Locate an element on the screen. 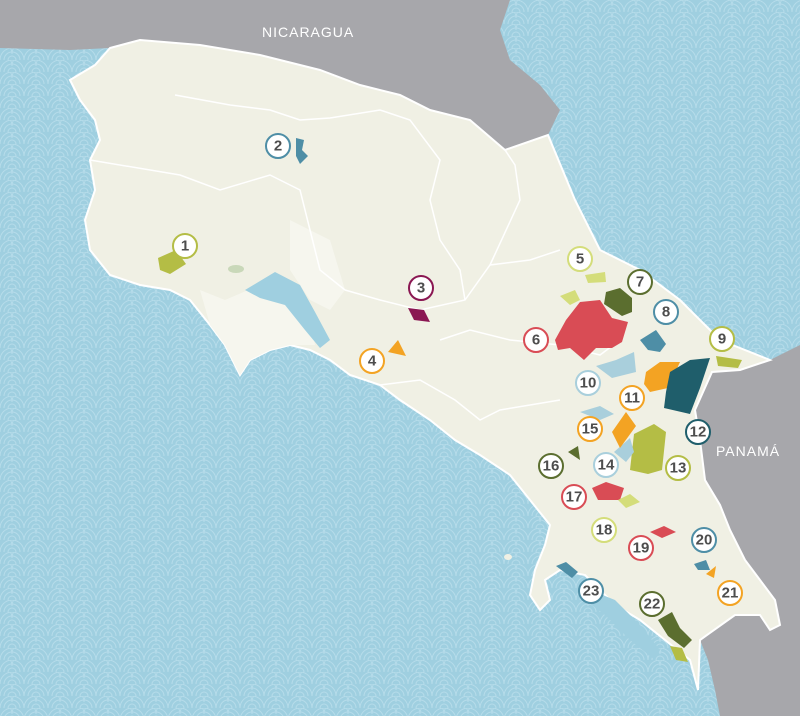 The image size is (800, 716). country-label-nicaragua: NICARAGUA is located at coordinates (308, 32).